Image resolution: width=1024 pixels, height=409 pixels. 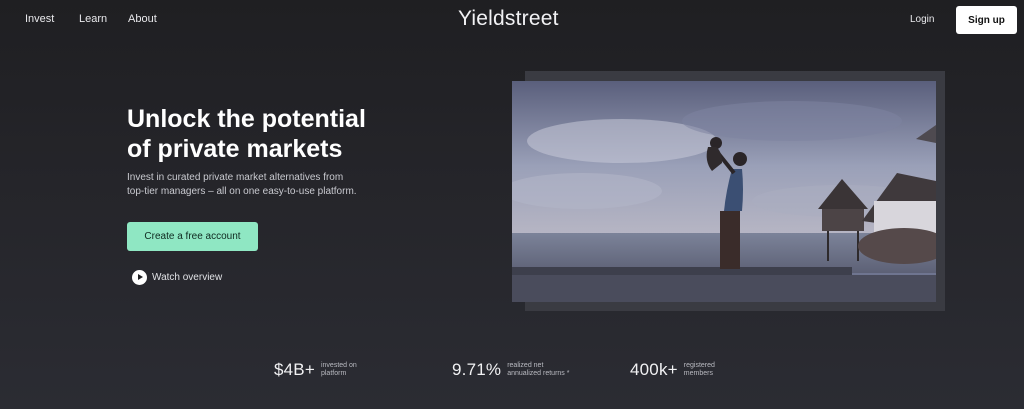 I want to click on stat-label-line: invested on, so click(x=338, y=365).